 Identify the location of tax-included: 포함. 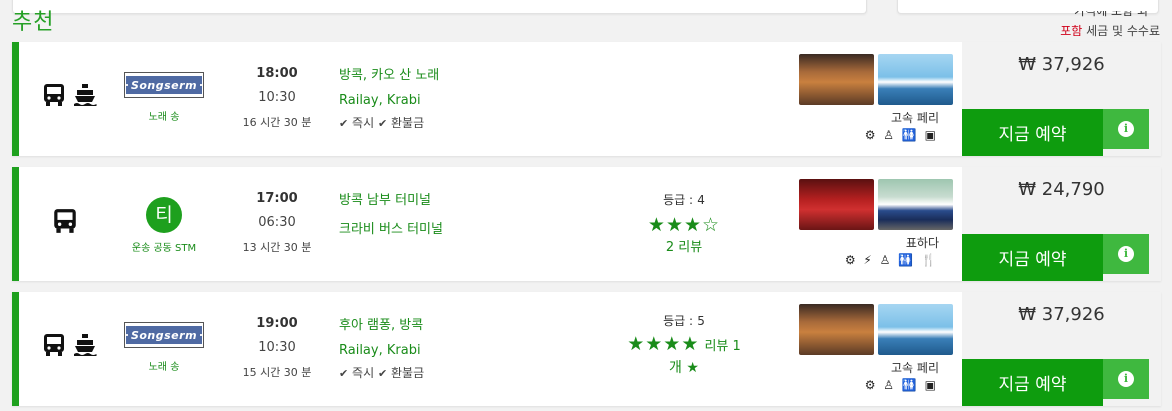
(1071, 31).